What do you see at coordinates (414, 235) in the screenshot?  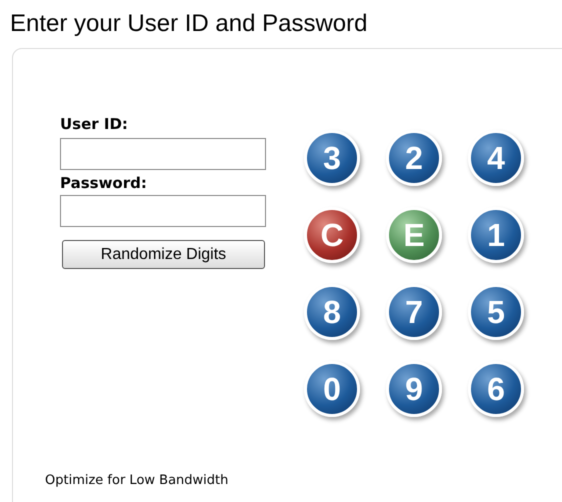 I see `enter-key: E` at bounding box center [414, 235].